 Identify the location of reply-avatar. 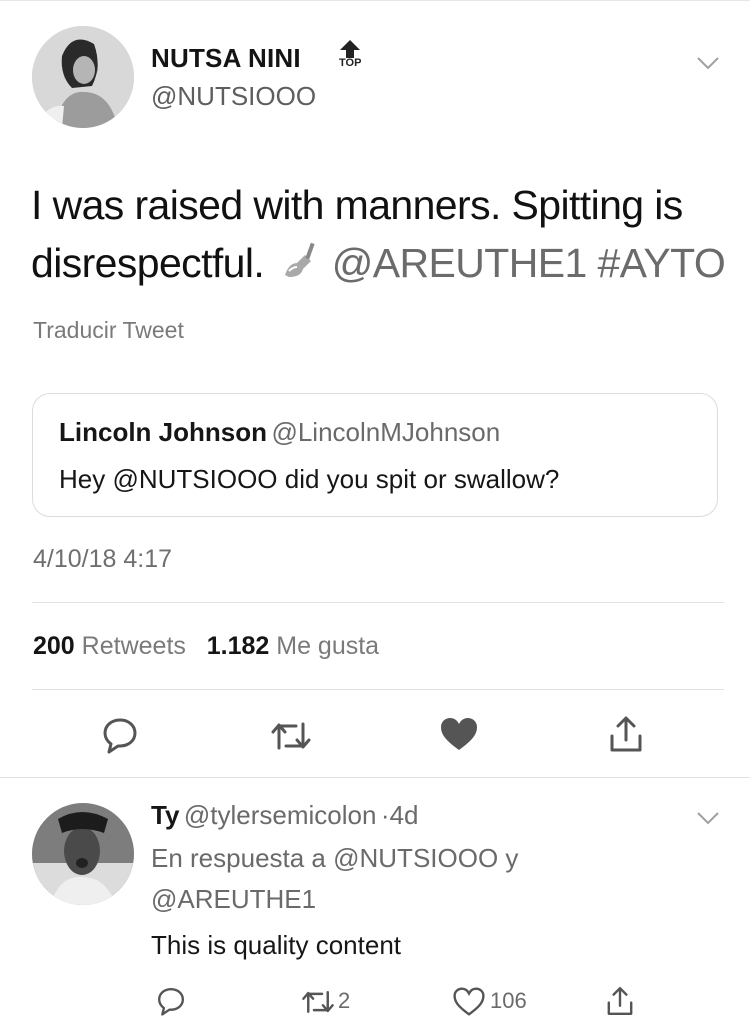
(83, 854).